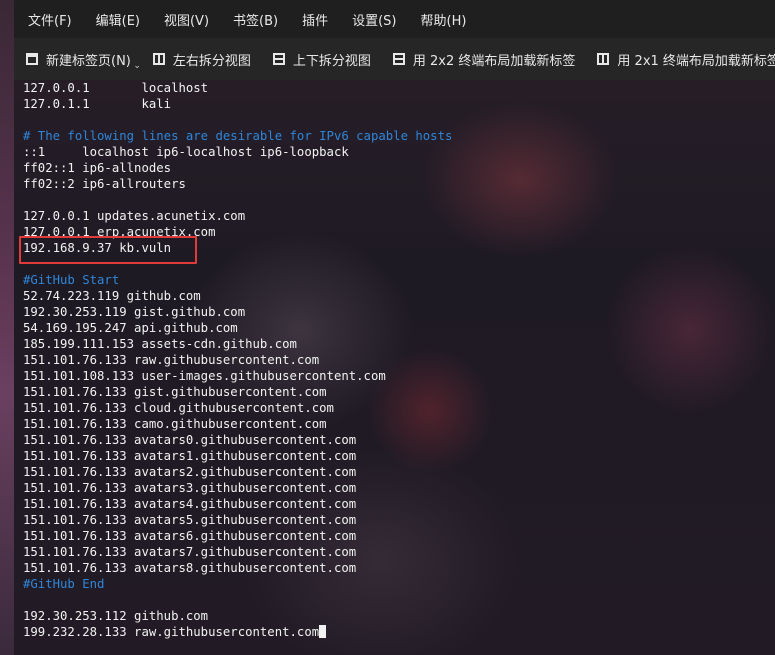 The image size is (775, 655). Describe the element at coordinates (399, 216) in the screenshot. I see `terminal-line: 127.0.0.1 updates.acunetix.com` at that location.